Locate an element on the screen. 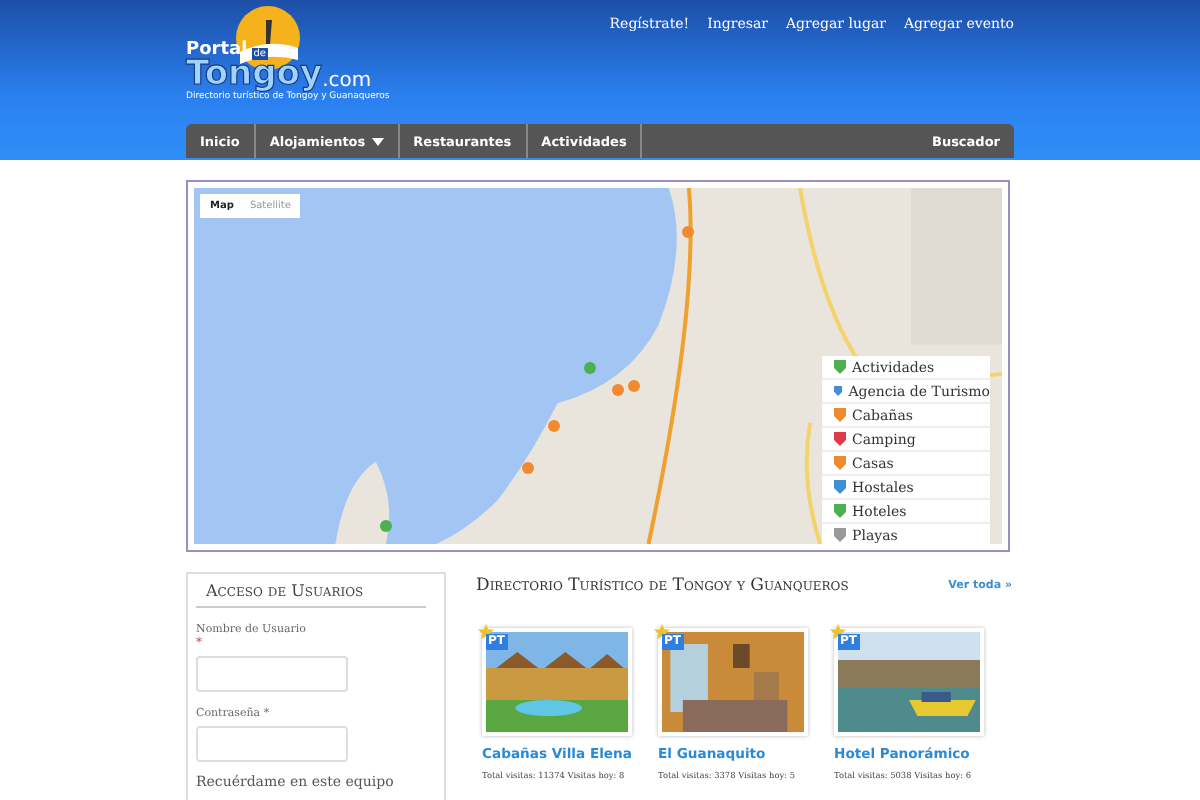  password-field is located at coordinates (272, 744).